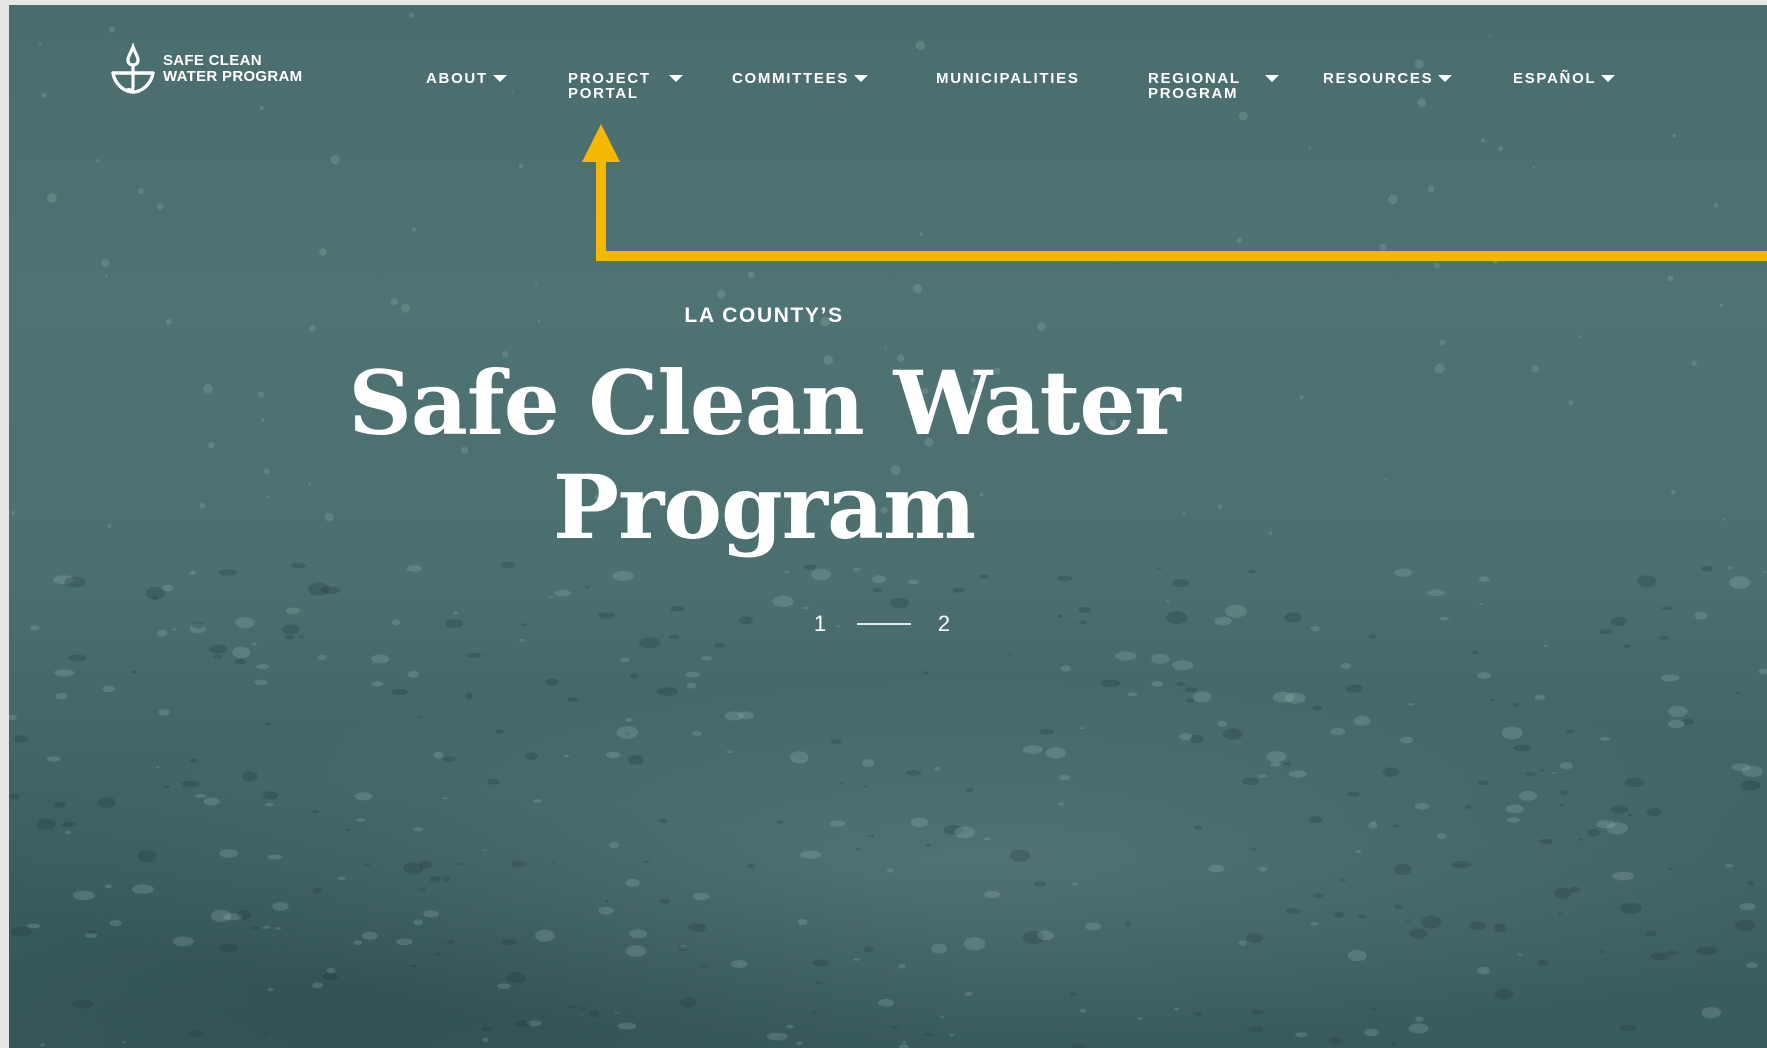 The image size is (1767, 1048). What do you see at coordinates (1204, 86) in the screenshot?
I see `nav-regional-program-label: REGIONAL PROGRAM` at bounding box center [1204, 86].